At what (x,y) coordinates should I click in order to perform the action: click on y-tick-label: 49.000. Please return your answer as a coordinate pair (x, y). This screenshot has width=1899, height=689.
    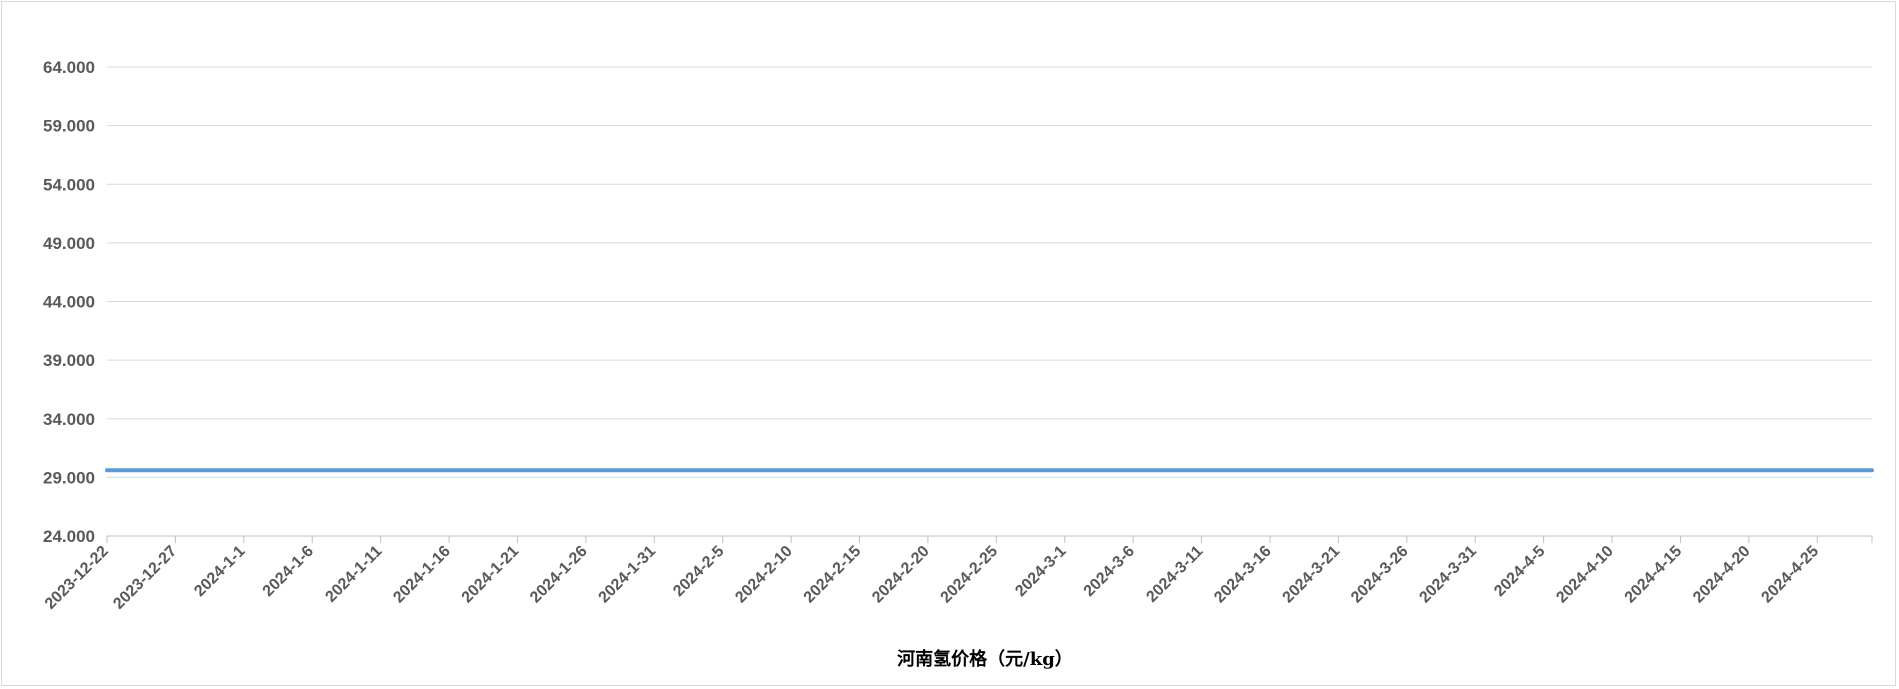
    Looking at the image, I should click on (69, 243).